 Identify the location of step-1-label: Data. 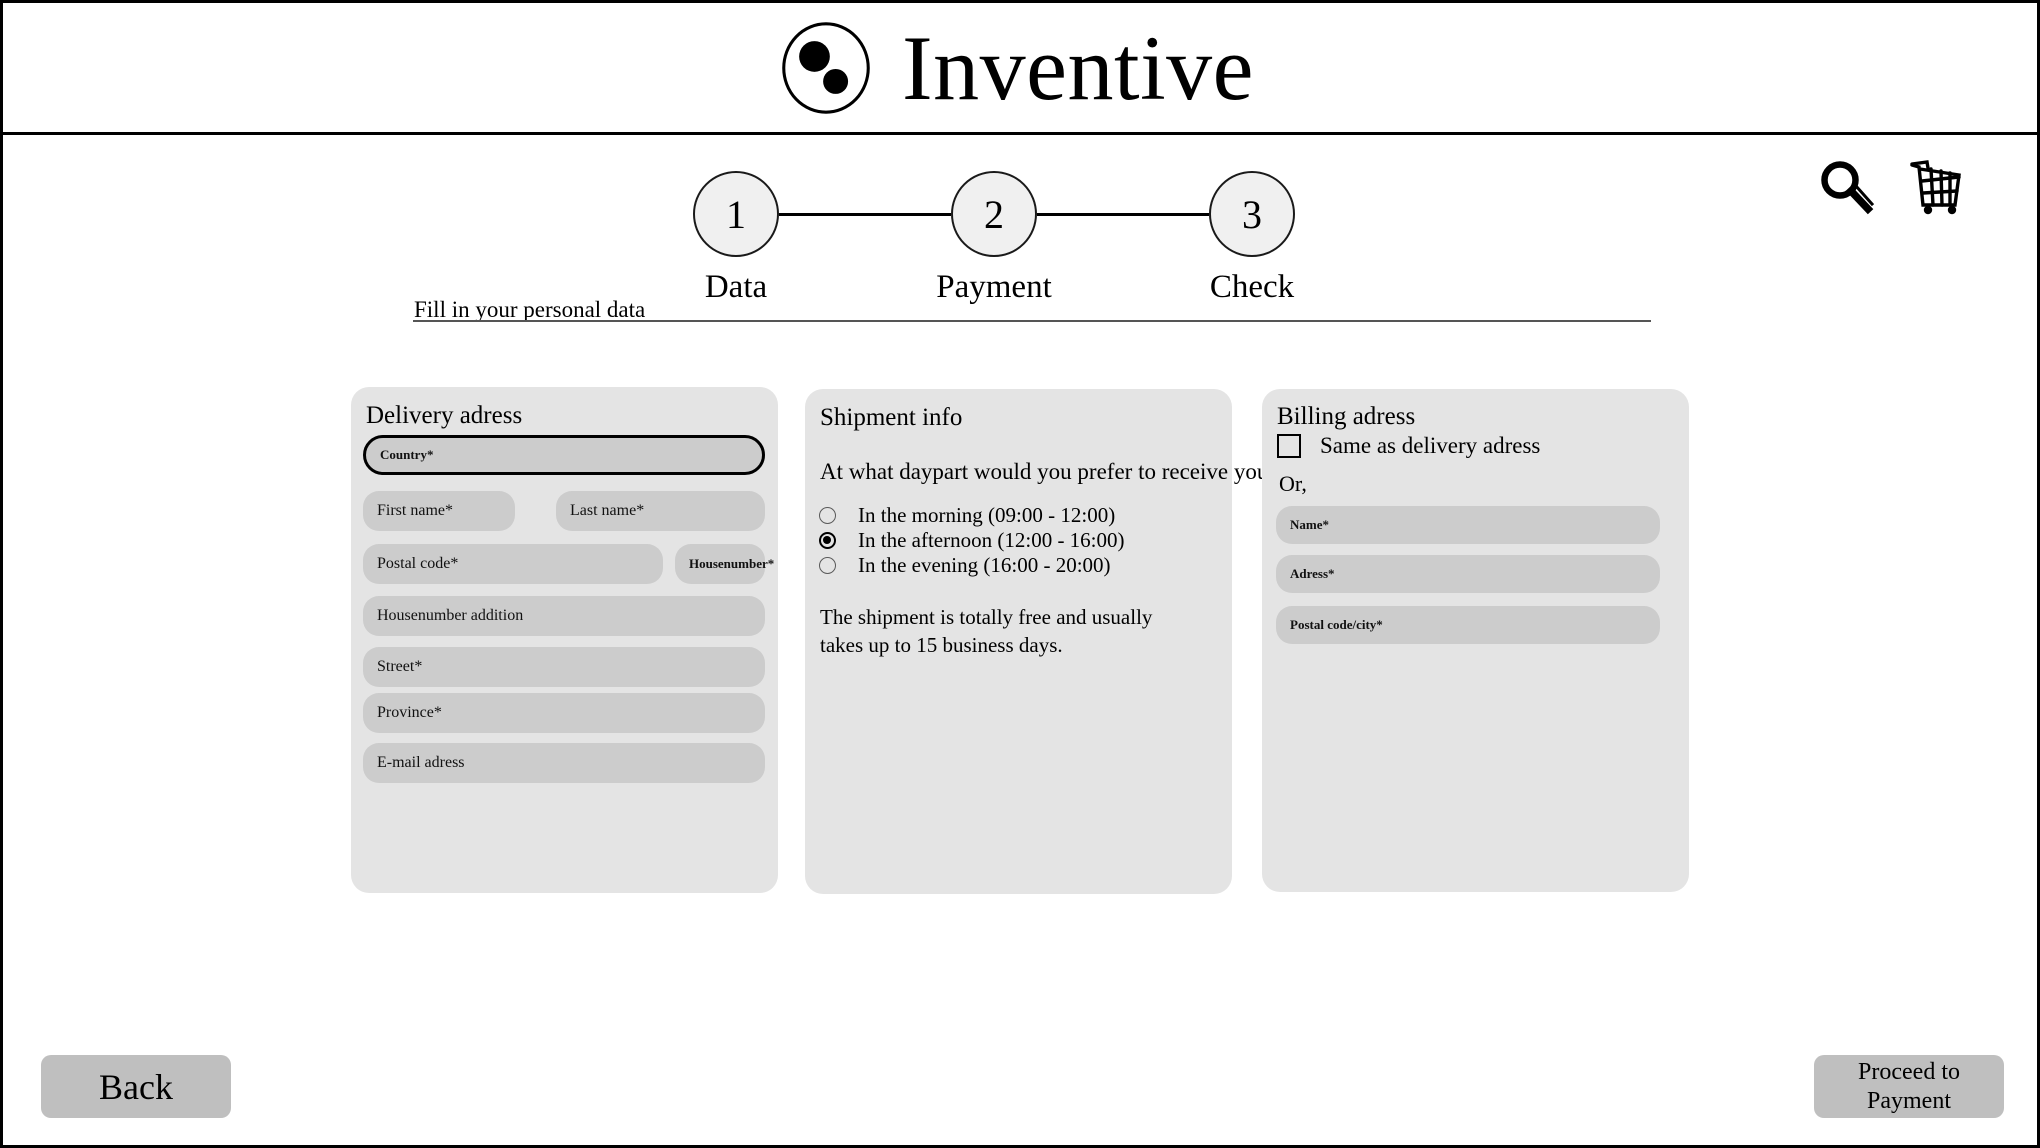
(736, 287).